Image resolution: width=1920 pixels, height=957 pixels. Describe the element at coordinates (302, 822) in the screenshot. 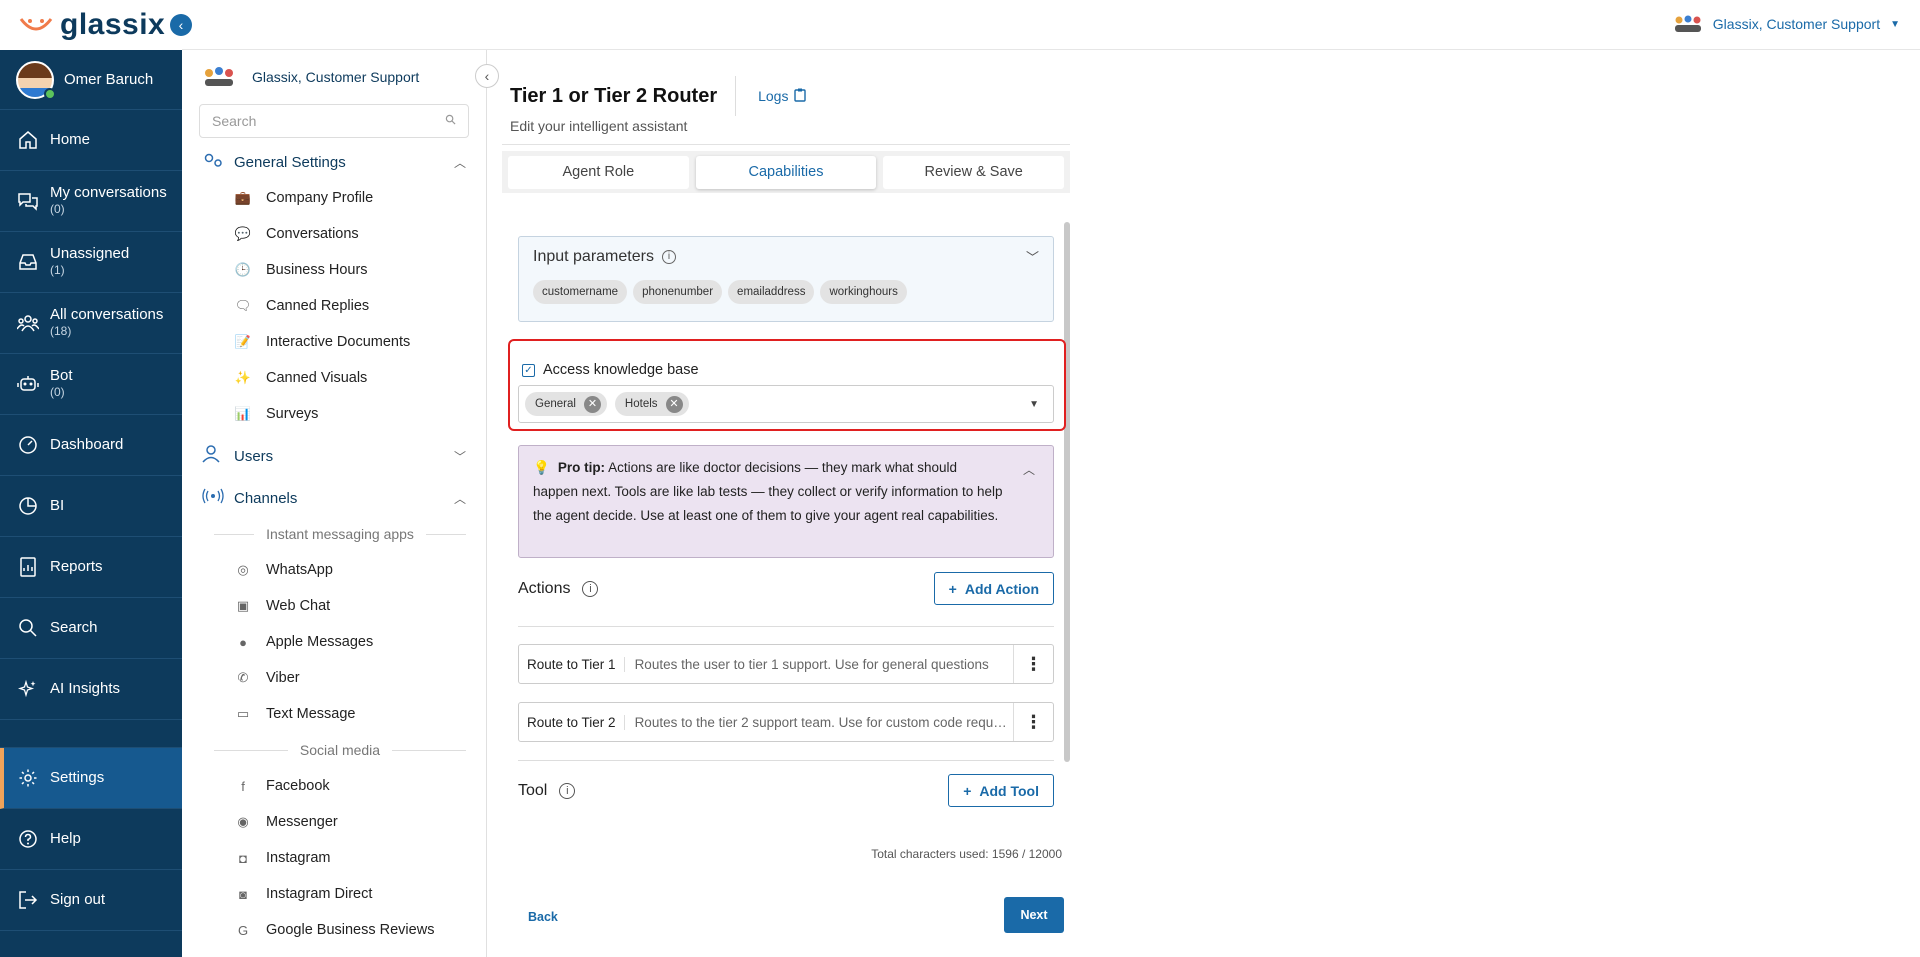

I see `settings-item-label: Messenger` at that location.